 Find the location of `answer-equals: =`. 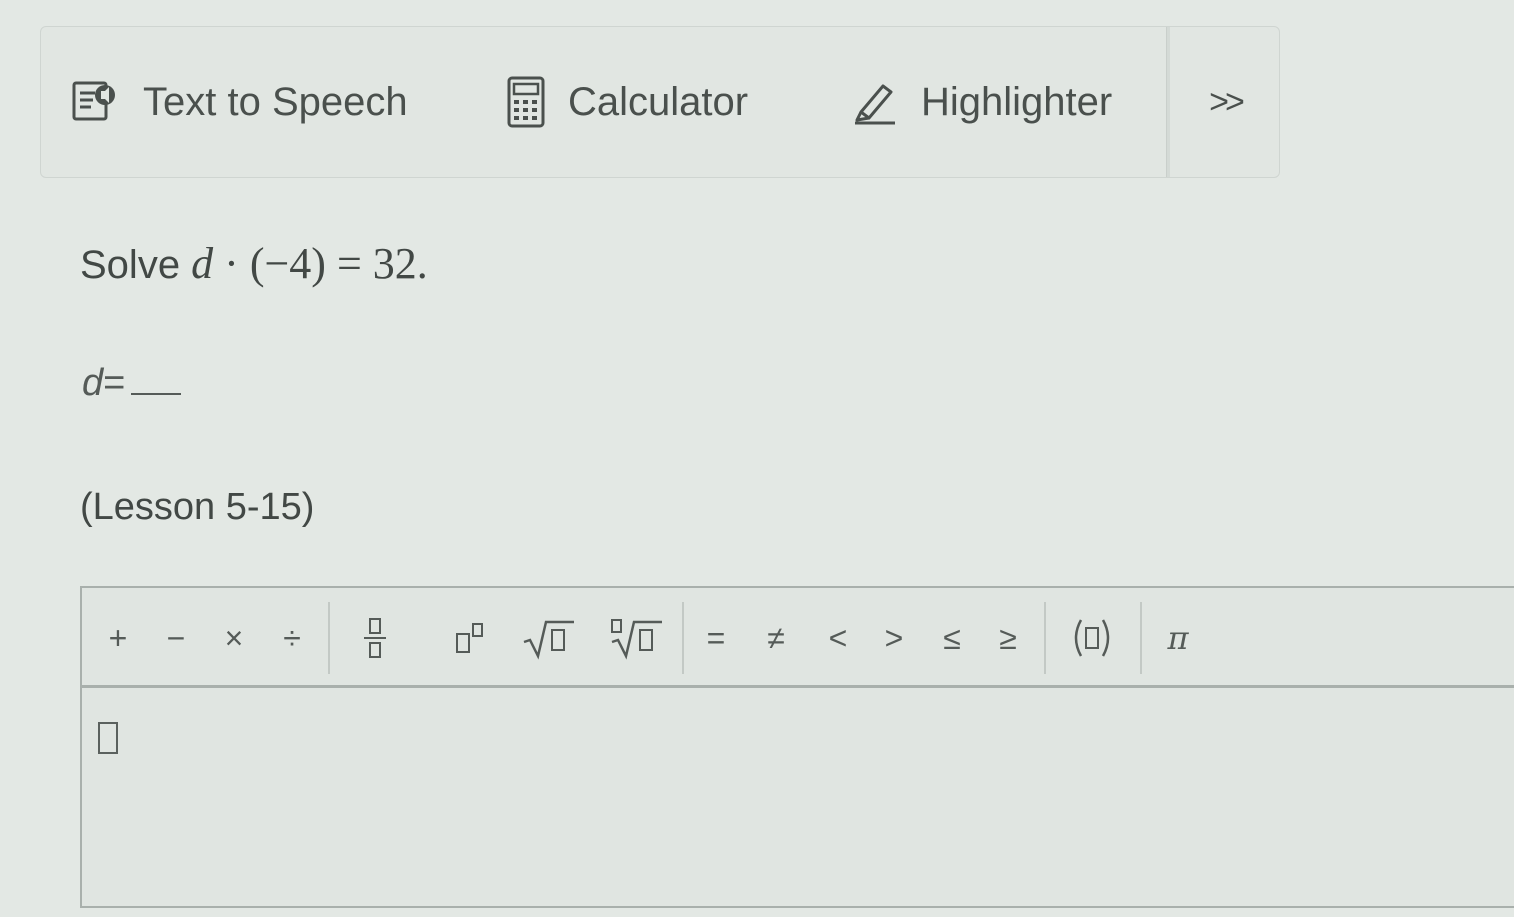

answer-equals: = is located at coordinates (114, 383).